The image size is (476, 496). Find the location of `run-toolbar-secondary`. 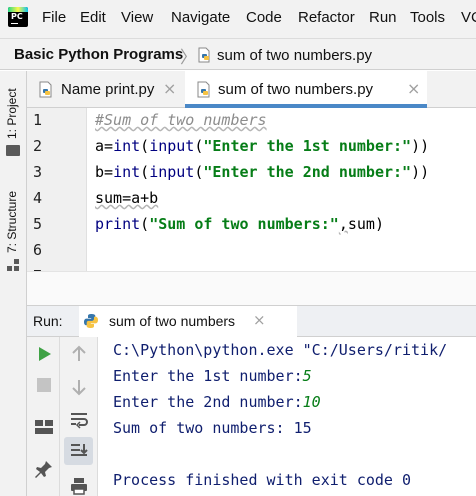

run-toolbar-secondary is located at coordinates (79, 416).